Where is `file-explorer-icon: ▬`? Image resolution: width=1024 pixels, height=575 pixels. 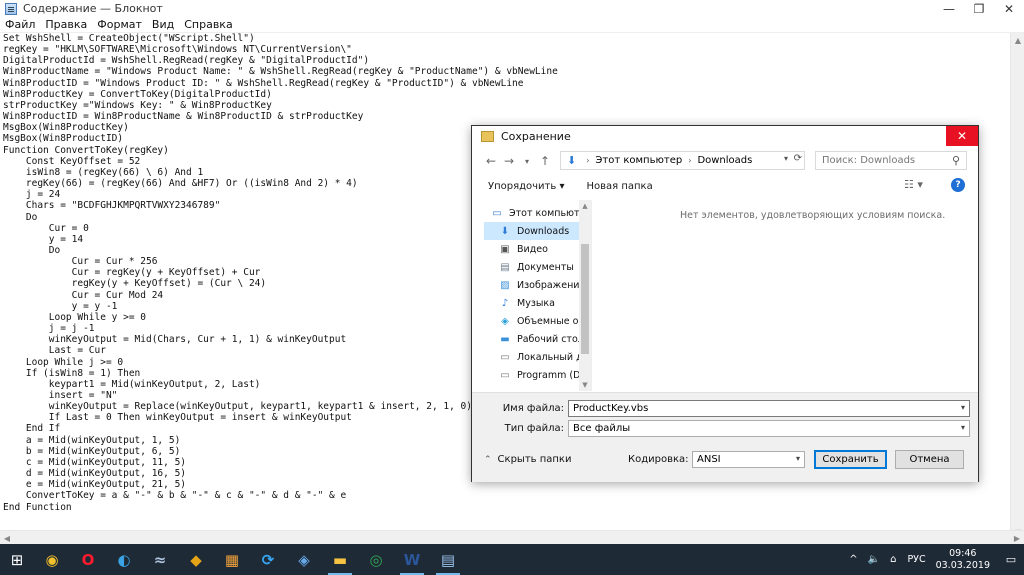 file-explorer-icon: ▬ is located at coordinates (340, 559).